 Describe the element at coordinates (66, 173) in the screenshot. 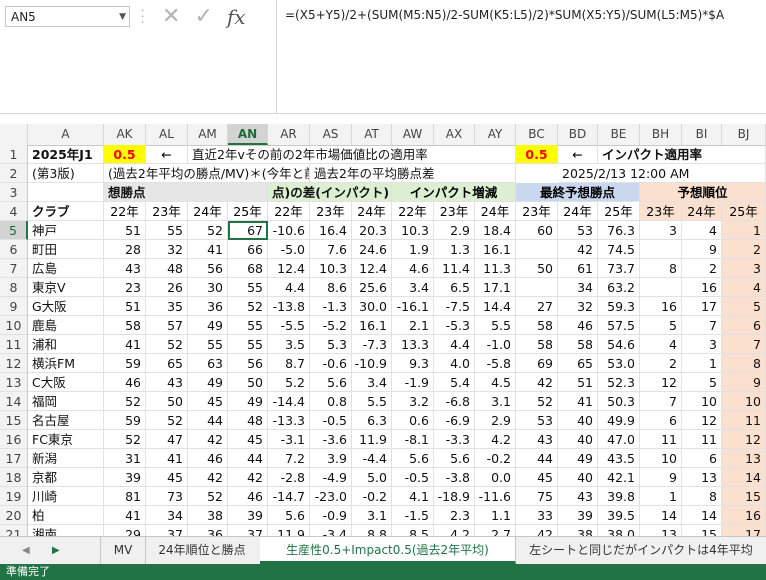

I see `version-cell: (第3版)` at that location.